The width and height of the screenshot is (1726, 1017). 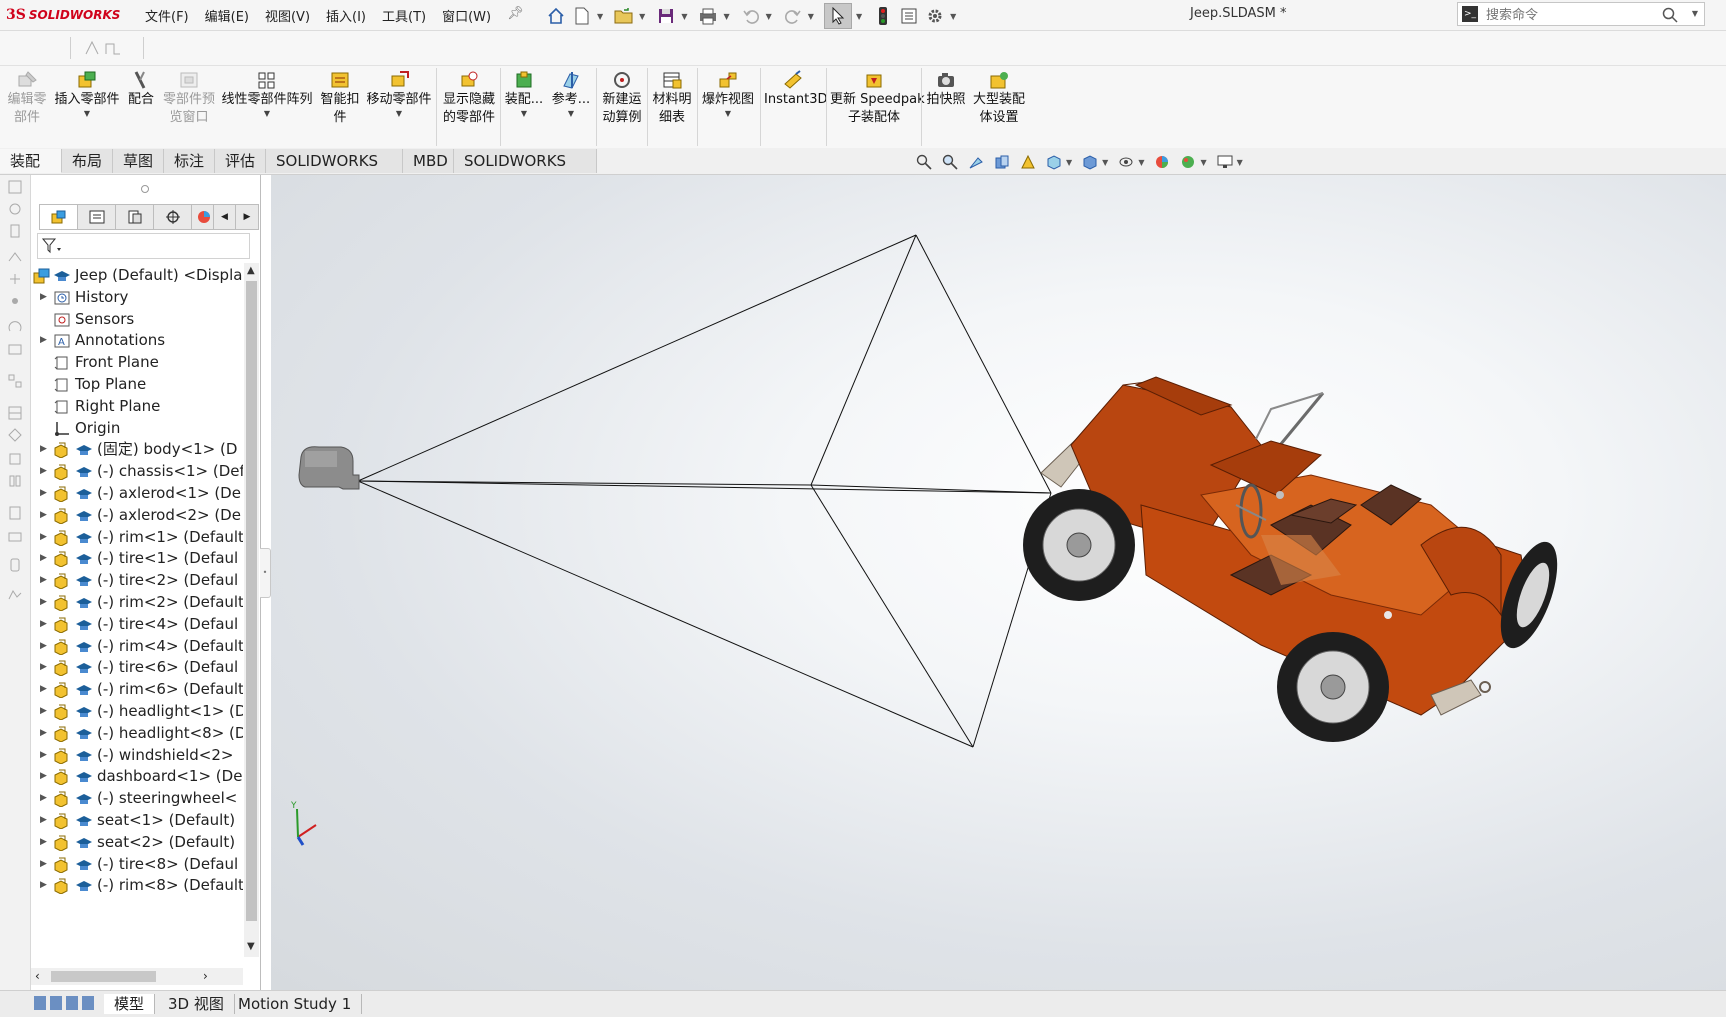 I want to click on new-motion-study-button: 新建运 动算例, so click(x=622, y=98).